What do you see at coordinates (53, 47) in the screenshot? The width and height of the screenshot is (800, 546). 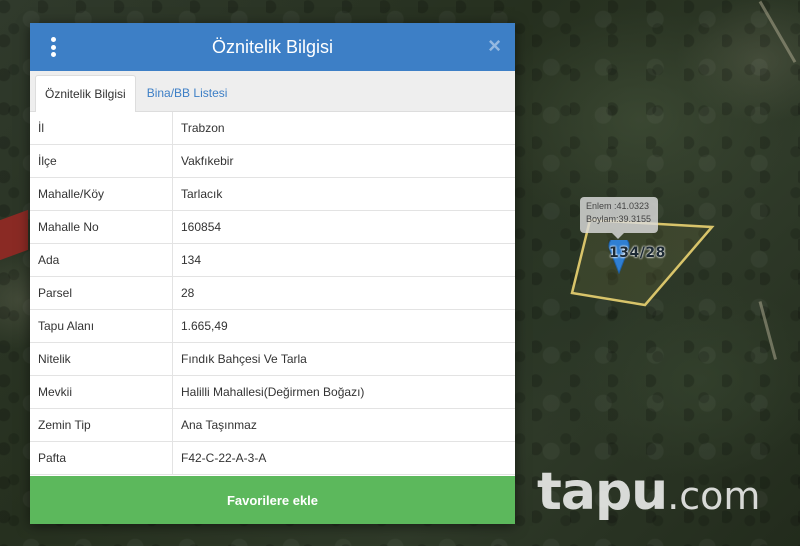 I see `vertical-dots-icon` at bounding box center [53, 47].